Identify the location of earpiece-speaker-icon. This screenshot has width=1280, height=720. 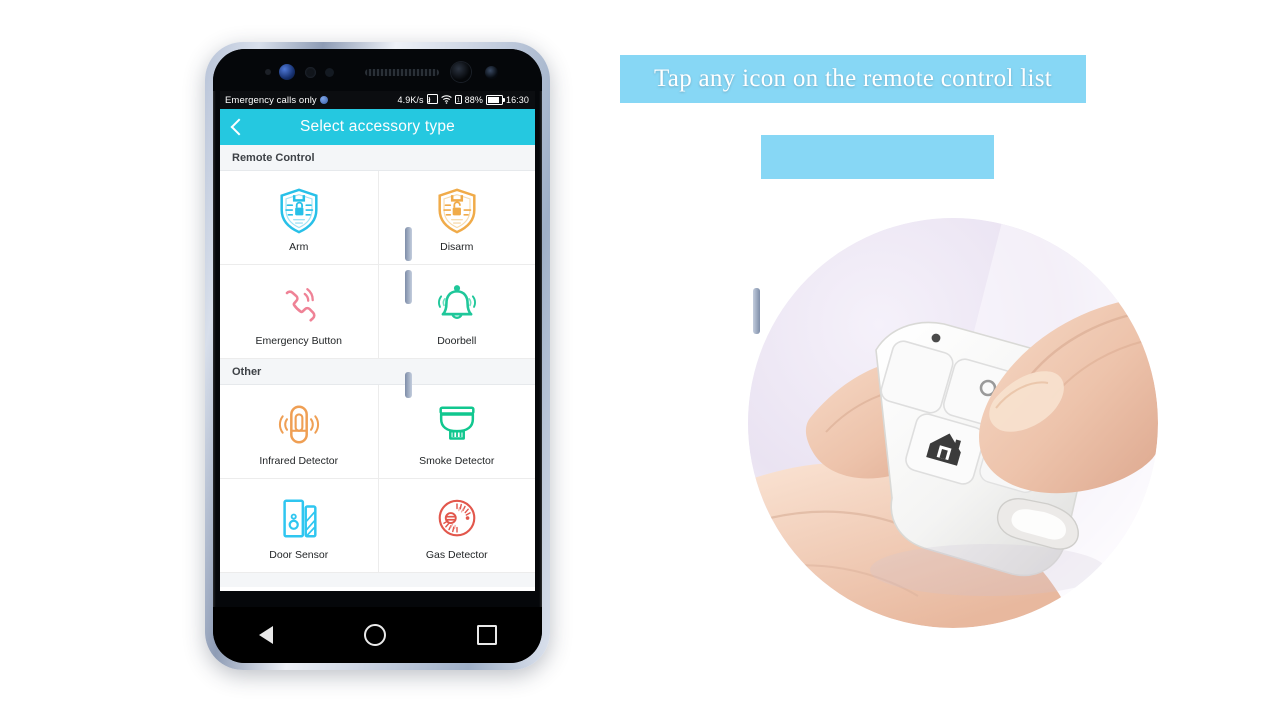
(402, 72).